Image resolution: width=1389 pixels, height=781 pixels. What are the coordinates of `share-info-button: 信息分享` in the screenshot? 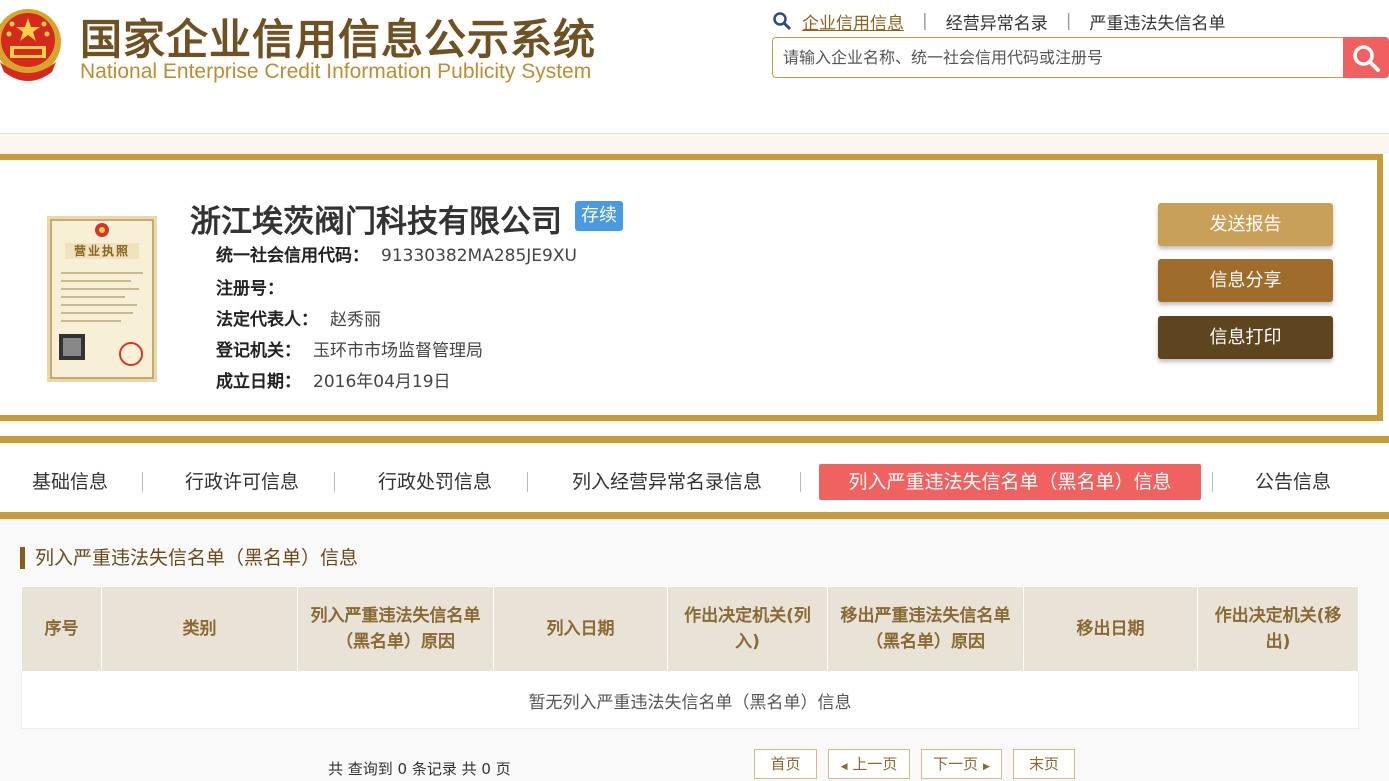 It's located at (1245, 280).